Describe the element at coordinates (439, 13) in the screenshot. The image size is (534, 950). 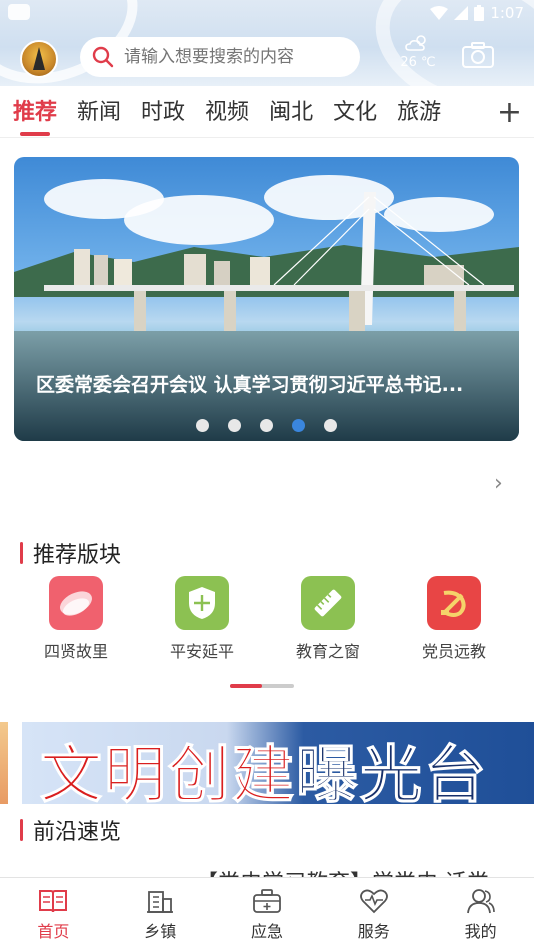
I see `wifi-icon` at that location.